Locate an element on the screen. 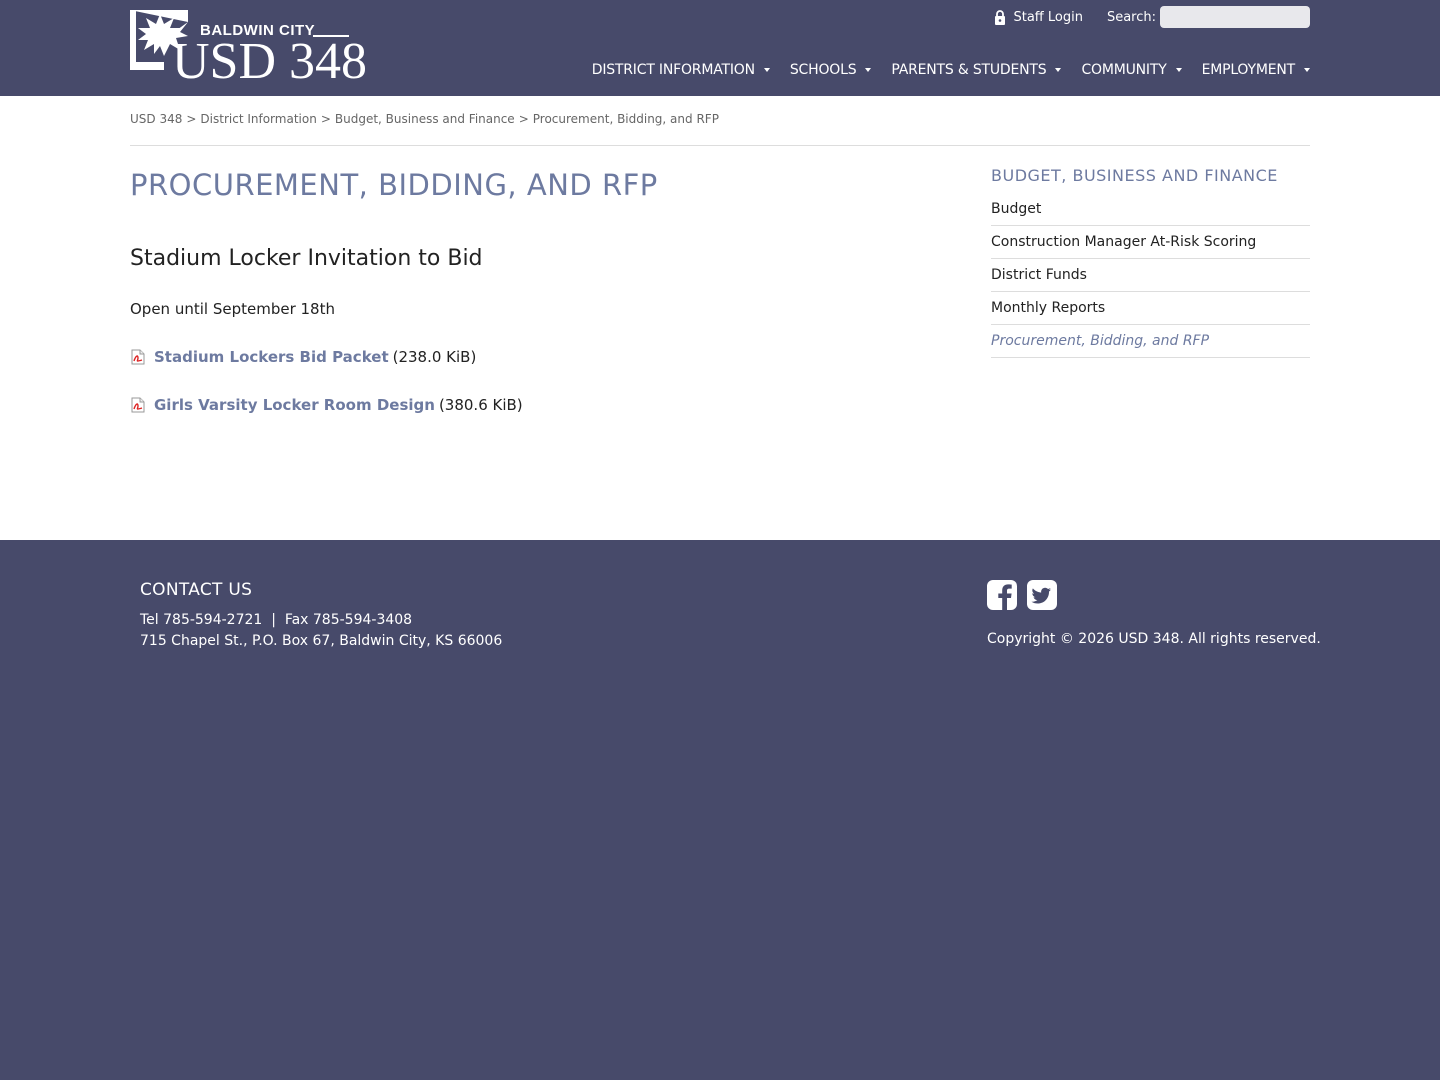 This screenshot has height=1080, width=1440. file-size: (380.6 KiB) is located at coordinates (480, 405).